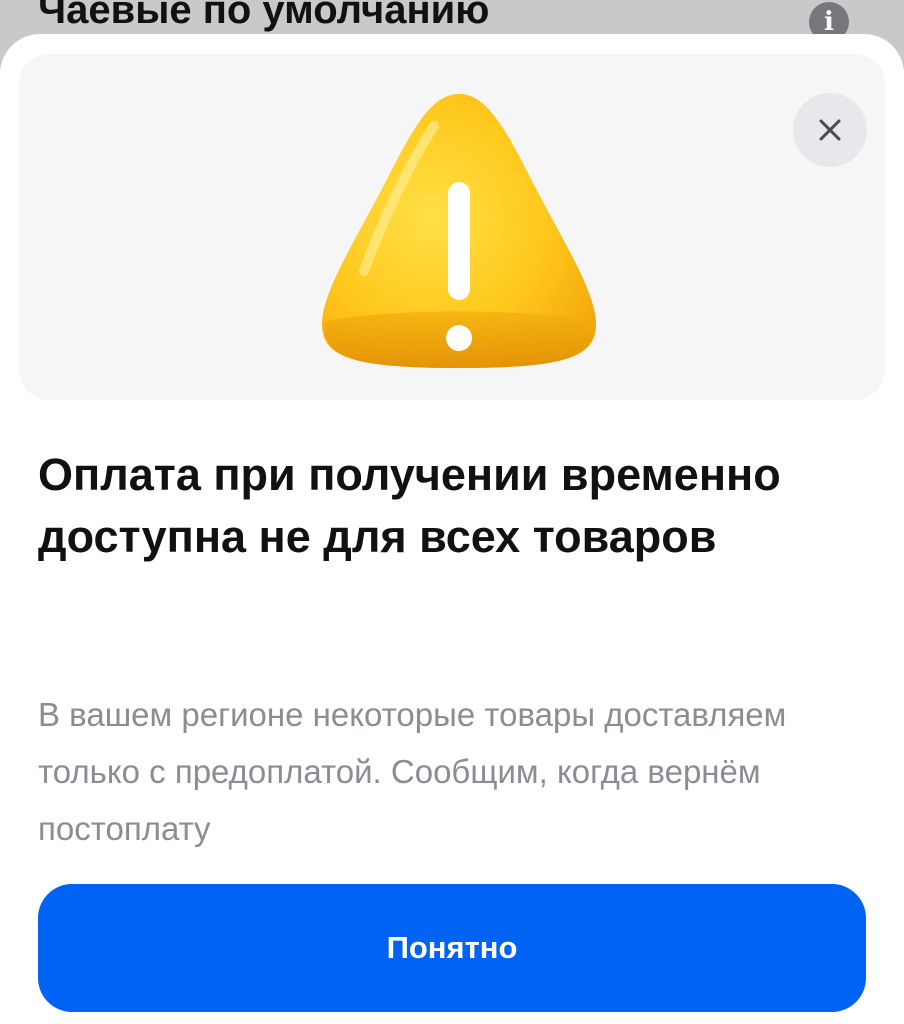 The height and width of the screenshot is (1024, 904). I want to click on understood-button-label: Понятно, so click(452, 947).